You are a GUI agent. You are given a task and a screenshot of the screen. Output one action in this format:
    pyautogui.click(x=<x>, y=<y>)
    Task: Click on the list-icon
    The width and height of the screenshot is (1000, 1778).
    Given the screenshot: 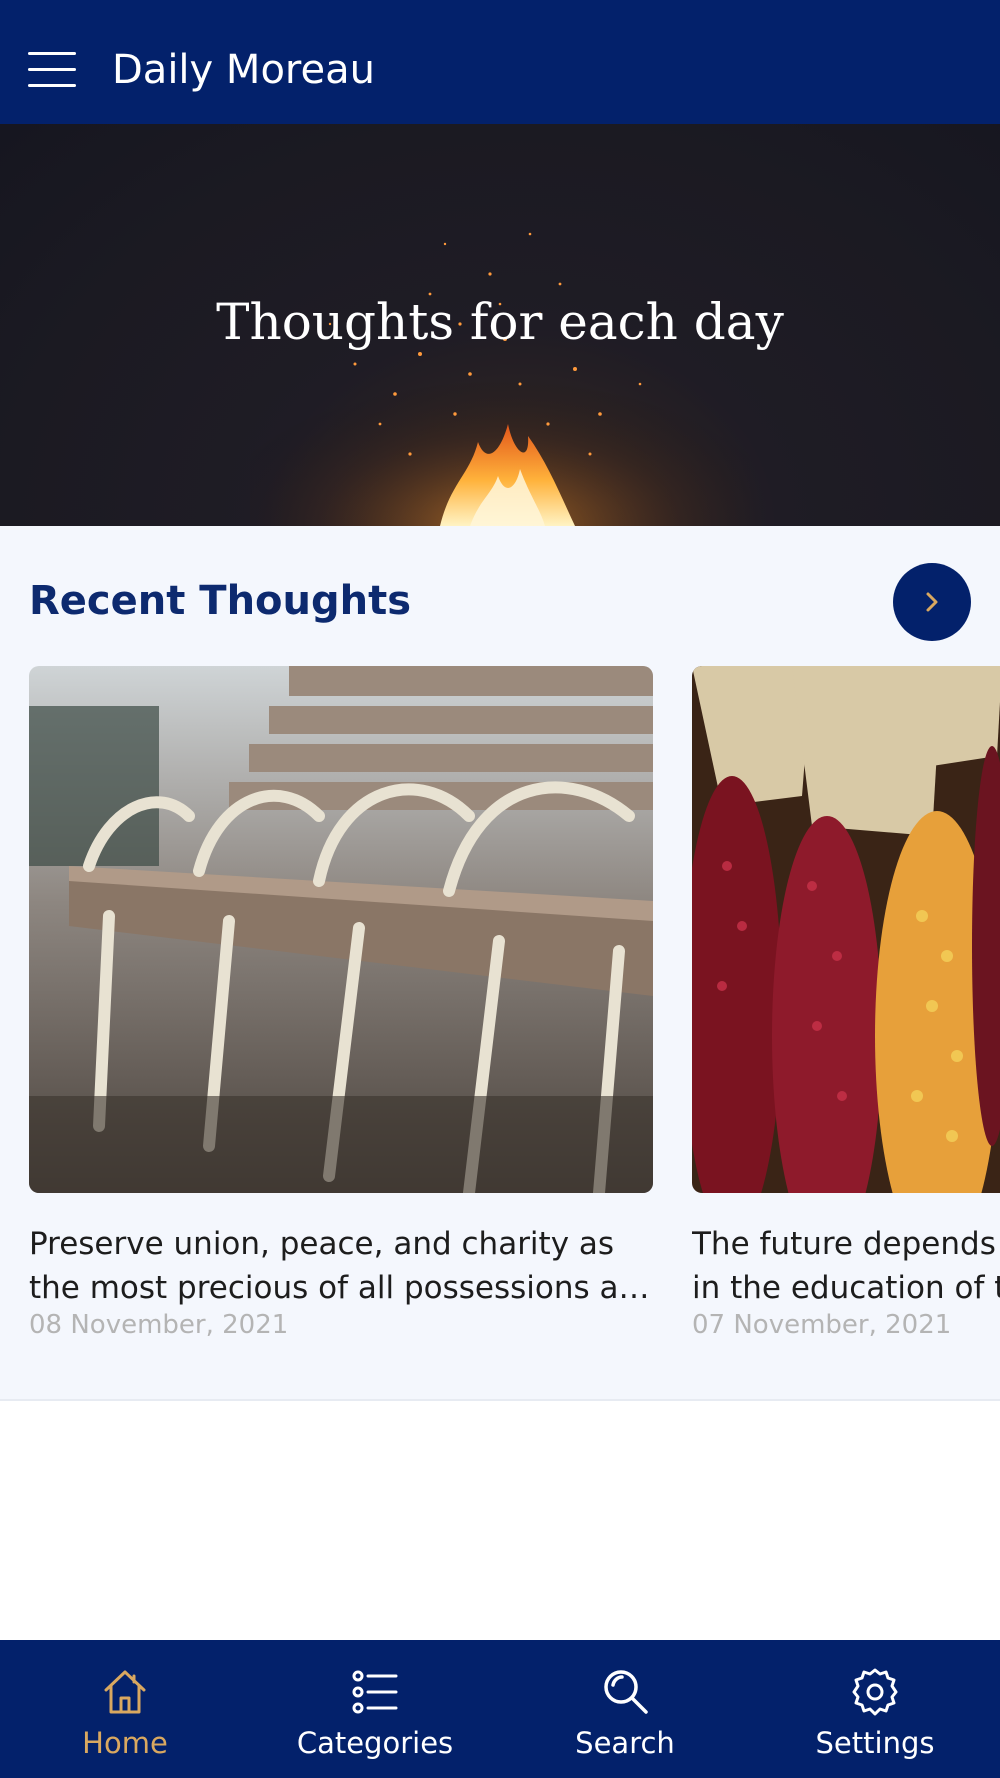 What is the action you would take?
    pyautogui.click(x=375, y=1692)
    